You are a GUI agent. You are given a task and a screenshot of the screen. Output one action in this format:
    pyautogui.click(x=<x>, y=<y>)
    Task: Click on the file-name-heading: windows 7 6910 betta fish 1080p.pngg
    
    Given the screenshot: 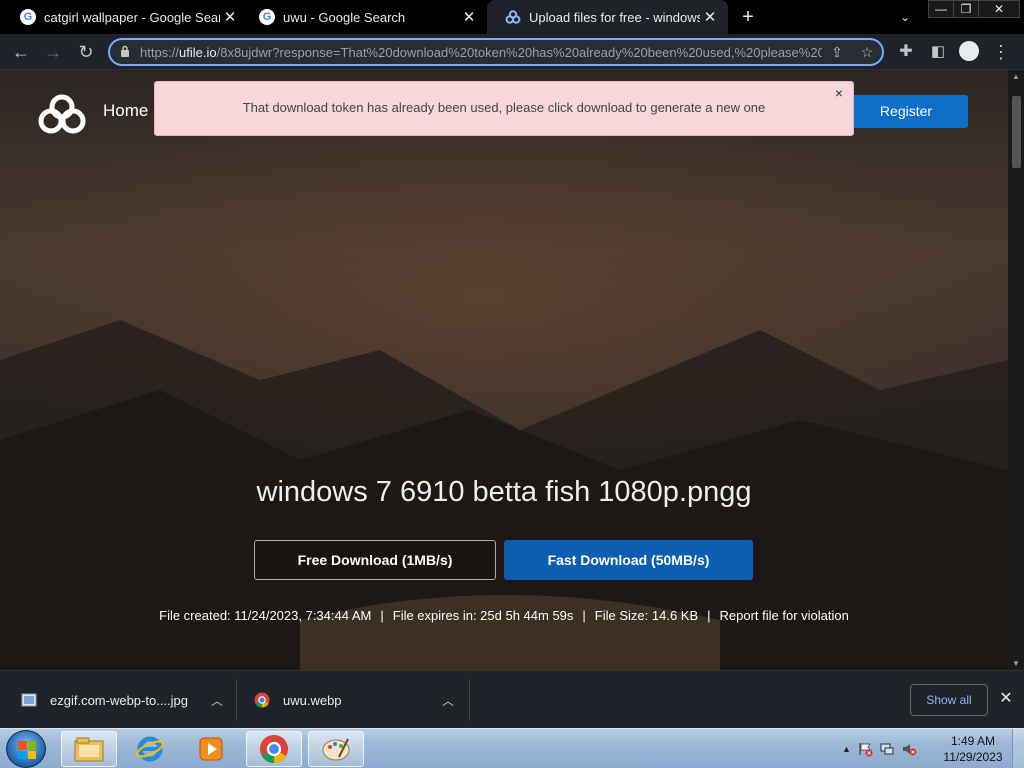 What is the action you would take?
    pyautogui.click(x=504, y=492)
    